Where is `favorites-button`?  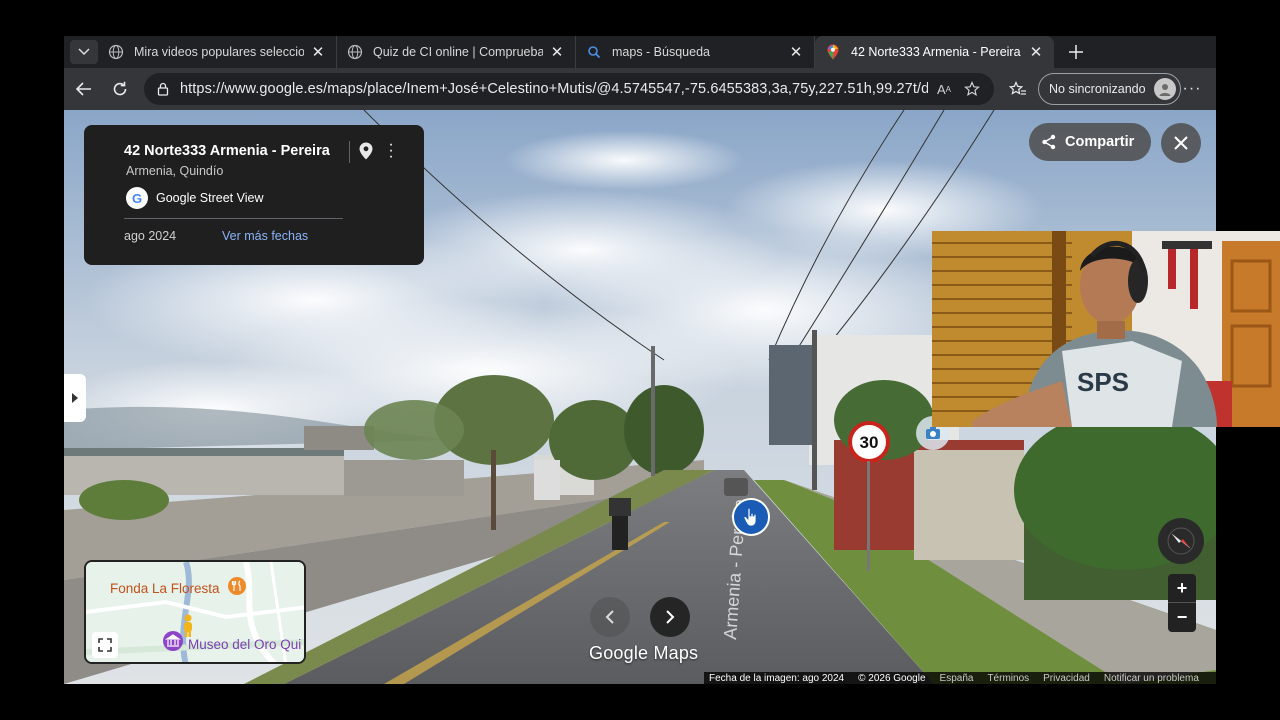
favorites-button is located at coordinates (1018, 89).